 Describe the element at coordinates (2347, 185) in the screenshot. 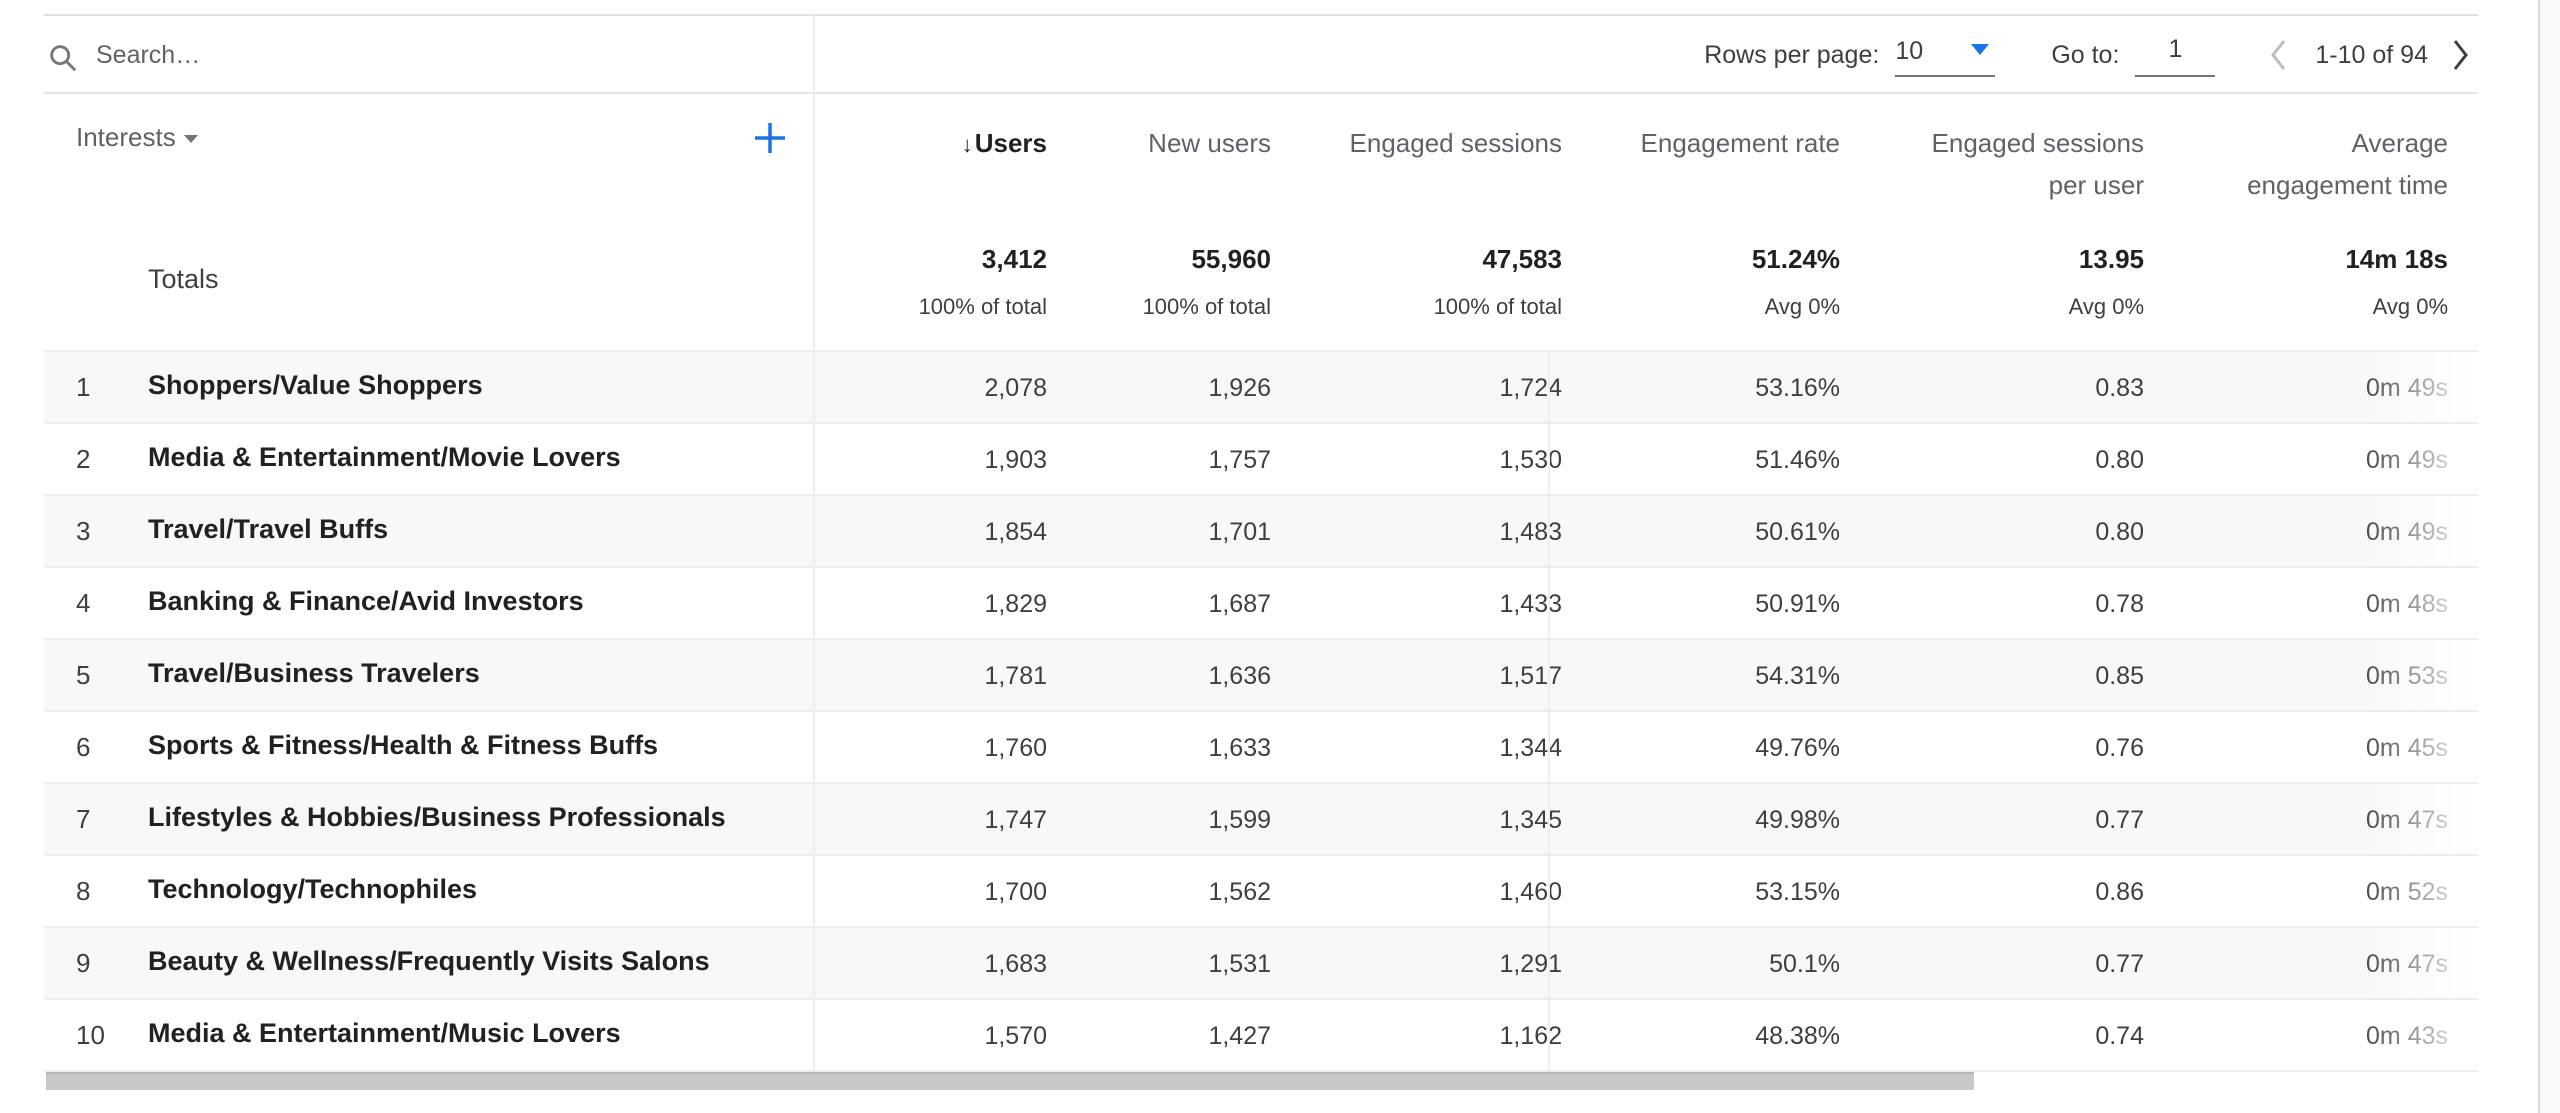

I see `column-header-label-line2: engagement time` at that location.